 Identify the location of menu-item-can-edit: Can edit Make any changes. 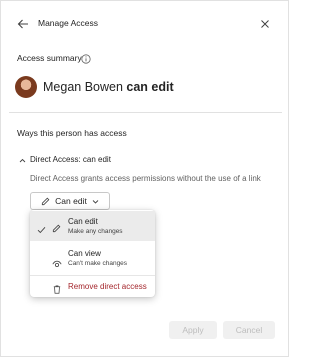
(92, 226).